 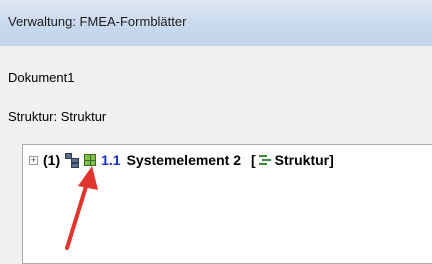 I want to click on annotation-arrow, so click(x=81, y=208).